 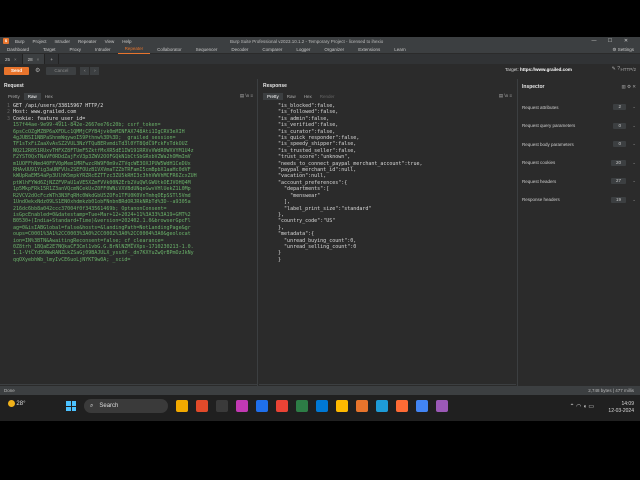 What do you see at coordinates (415, 163) in the screenshot?
I see `json-value: true,` at bounding box center [415, 163].